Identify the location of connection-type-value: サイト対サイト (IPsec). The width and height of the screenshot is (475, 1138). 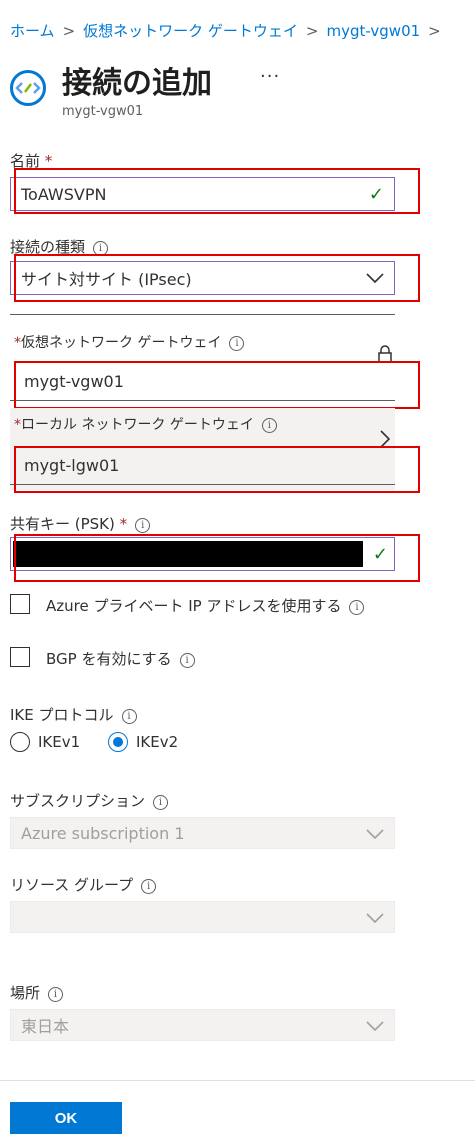
(106, 279).